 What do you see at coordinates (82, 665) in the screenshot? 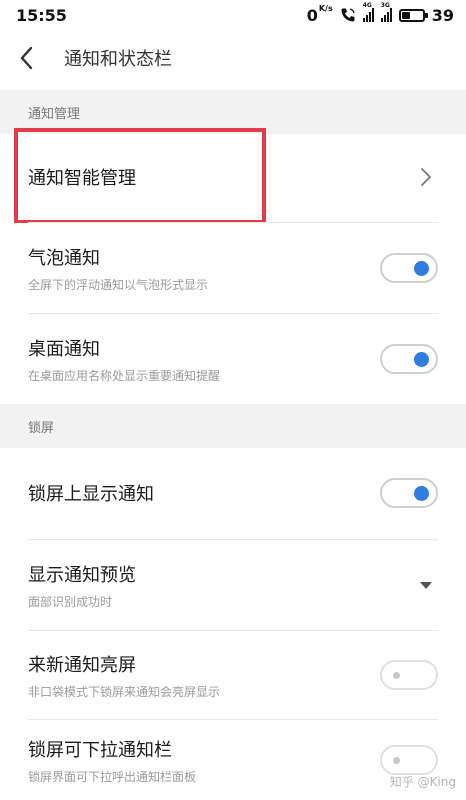
I see `row-title: 来新通知亮屏` at bounding box center [82, 665].